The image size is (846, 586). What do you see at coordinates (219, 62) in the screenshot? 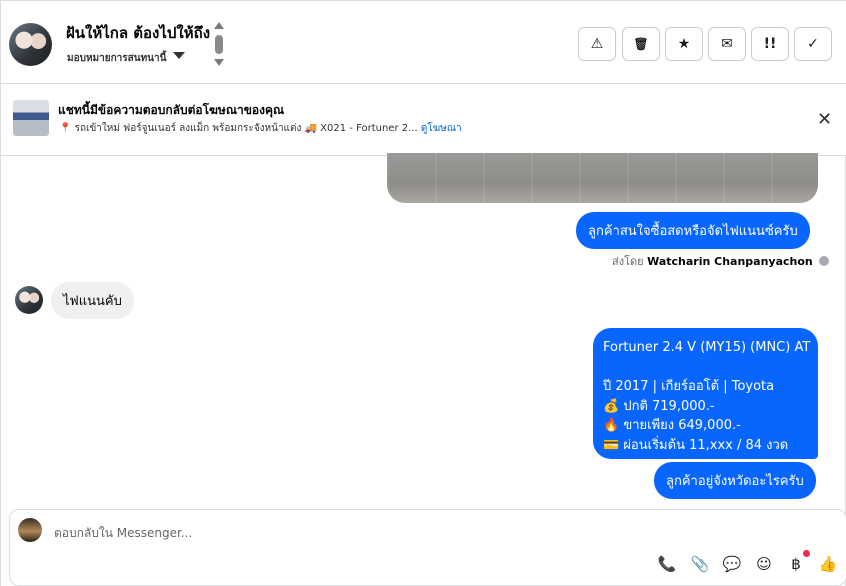
I see `scroll-down-arrow-icon` at bounding box center [219, 62].